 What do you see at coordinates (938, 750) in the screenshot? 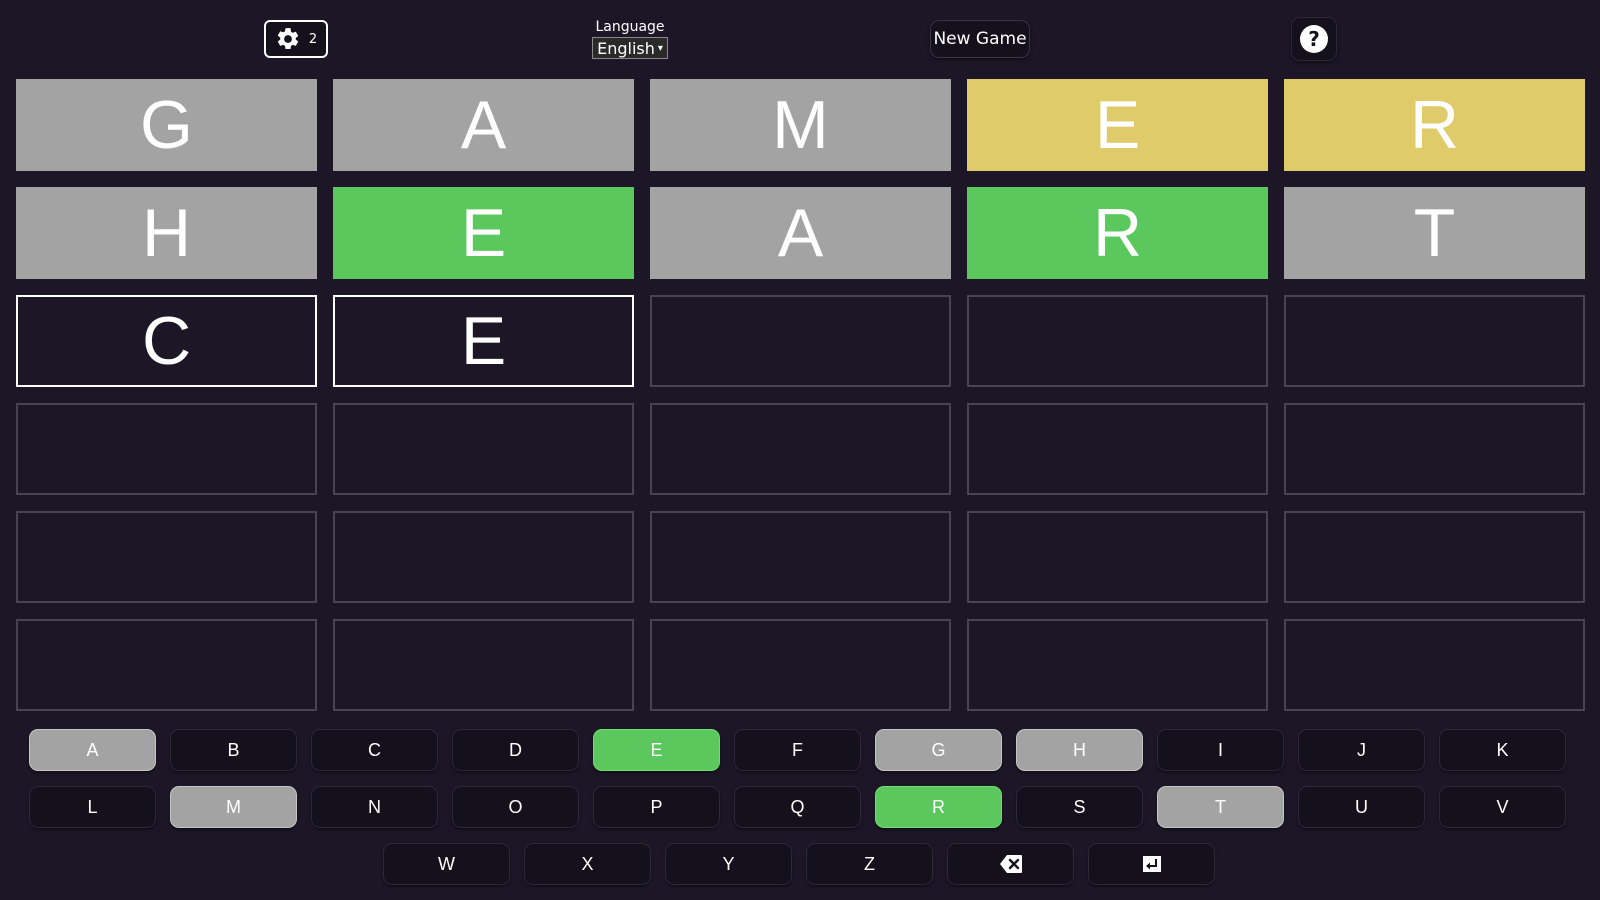
I see `key-g: G` at bounding box center [938, 750].